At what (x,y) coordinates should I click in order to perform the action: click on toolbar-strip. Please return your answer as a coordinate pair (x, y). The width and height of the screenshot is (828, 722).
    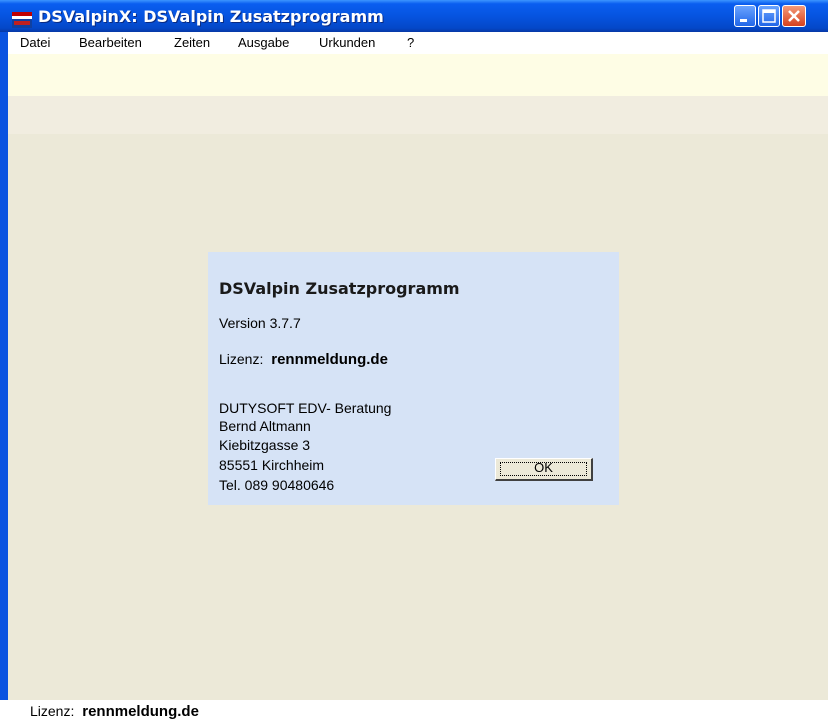
    Looking at the image, I should click on (418, 115).